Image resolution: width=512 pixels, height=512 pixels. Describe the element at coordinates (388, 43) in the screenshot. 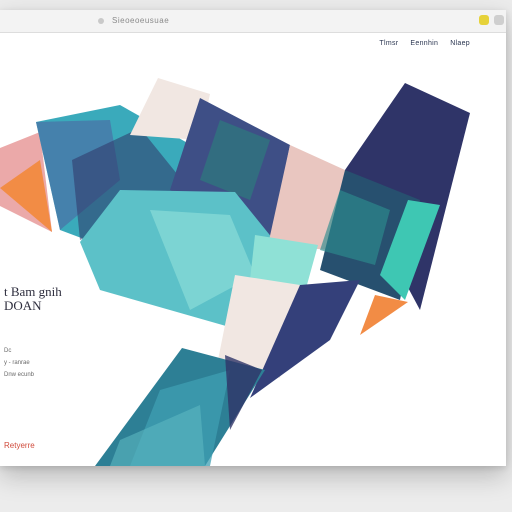

I see `nav-link-1: Tlmsr` at that location.